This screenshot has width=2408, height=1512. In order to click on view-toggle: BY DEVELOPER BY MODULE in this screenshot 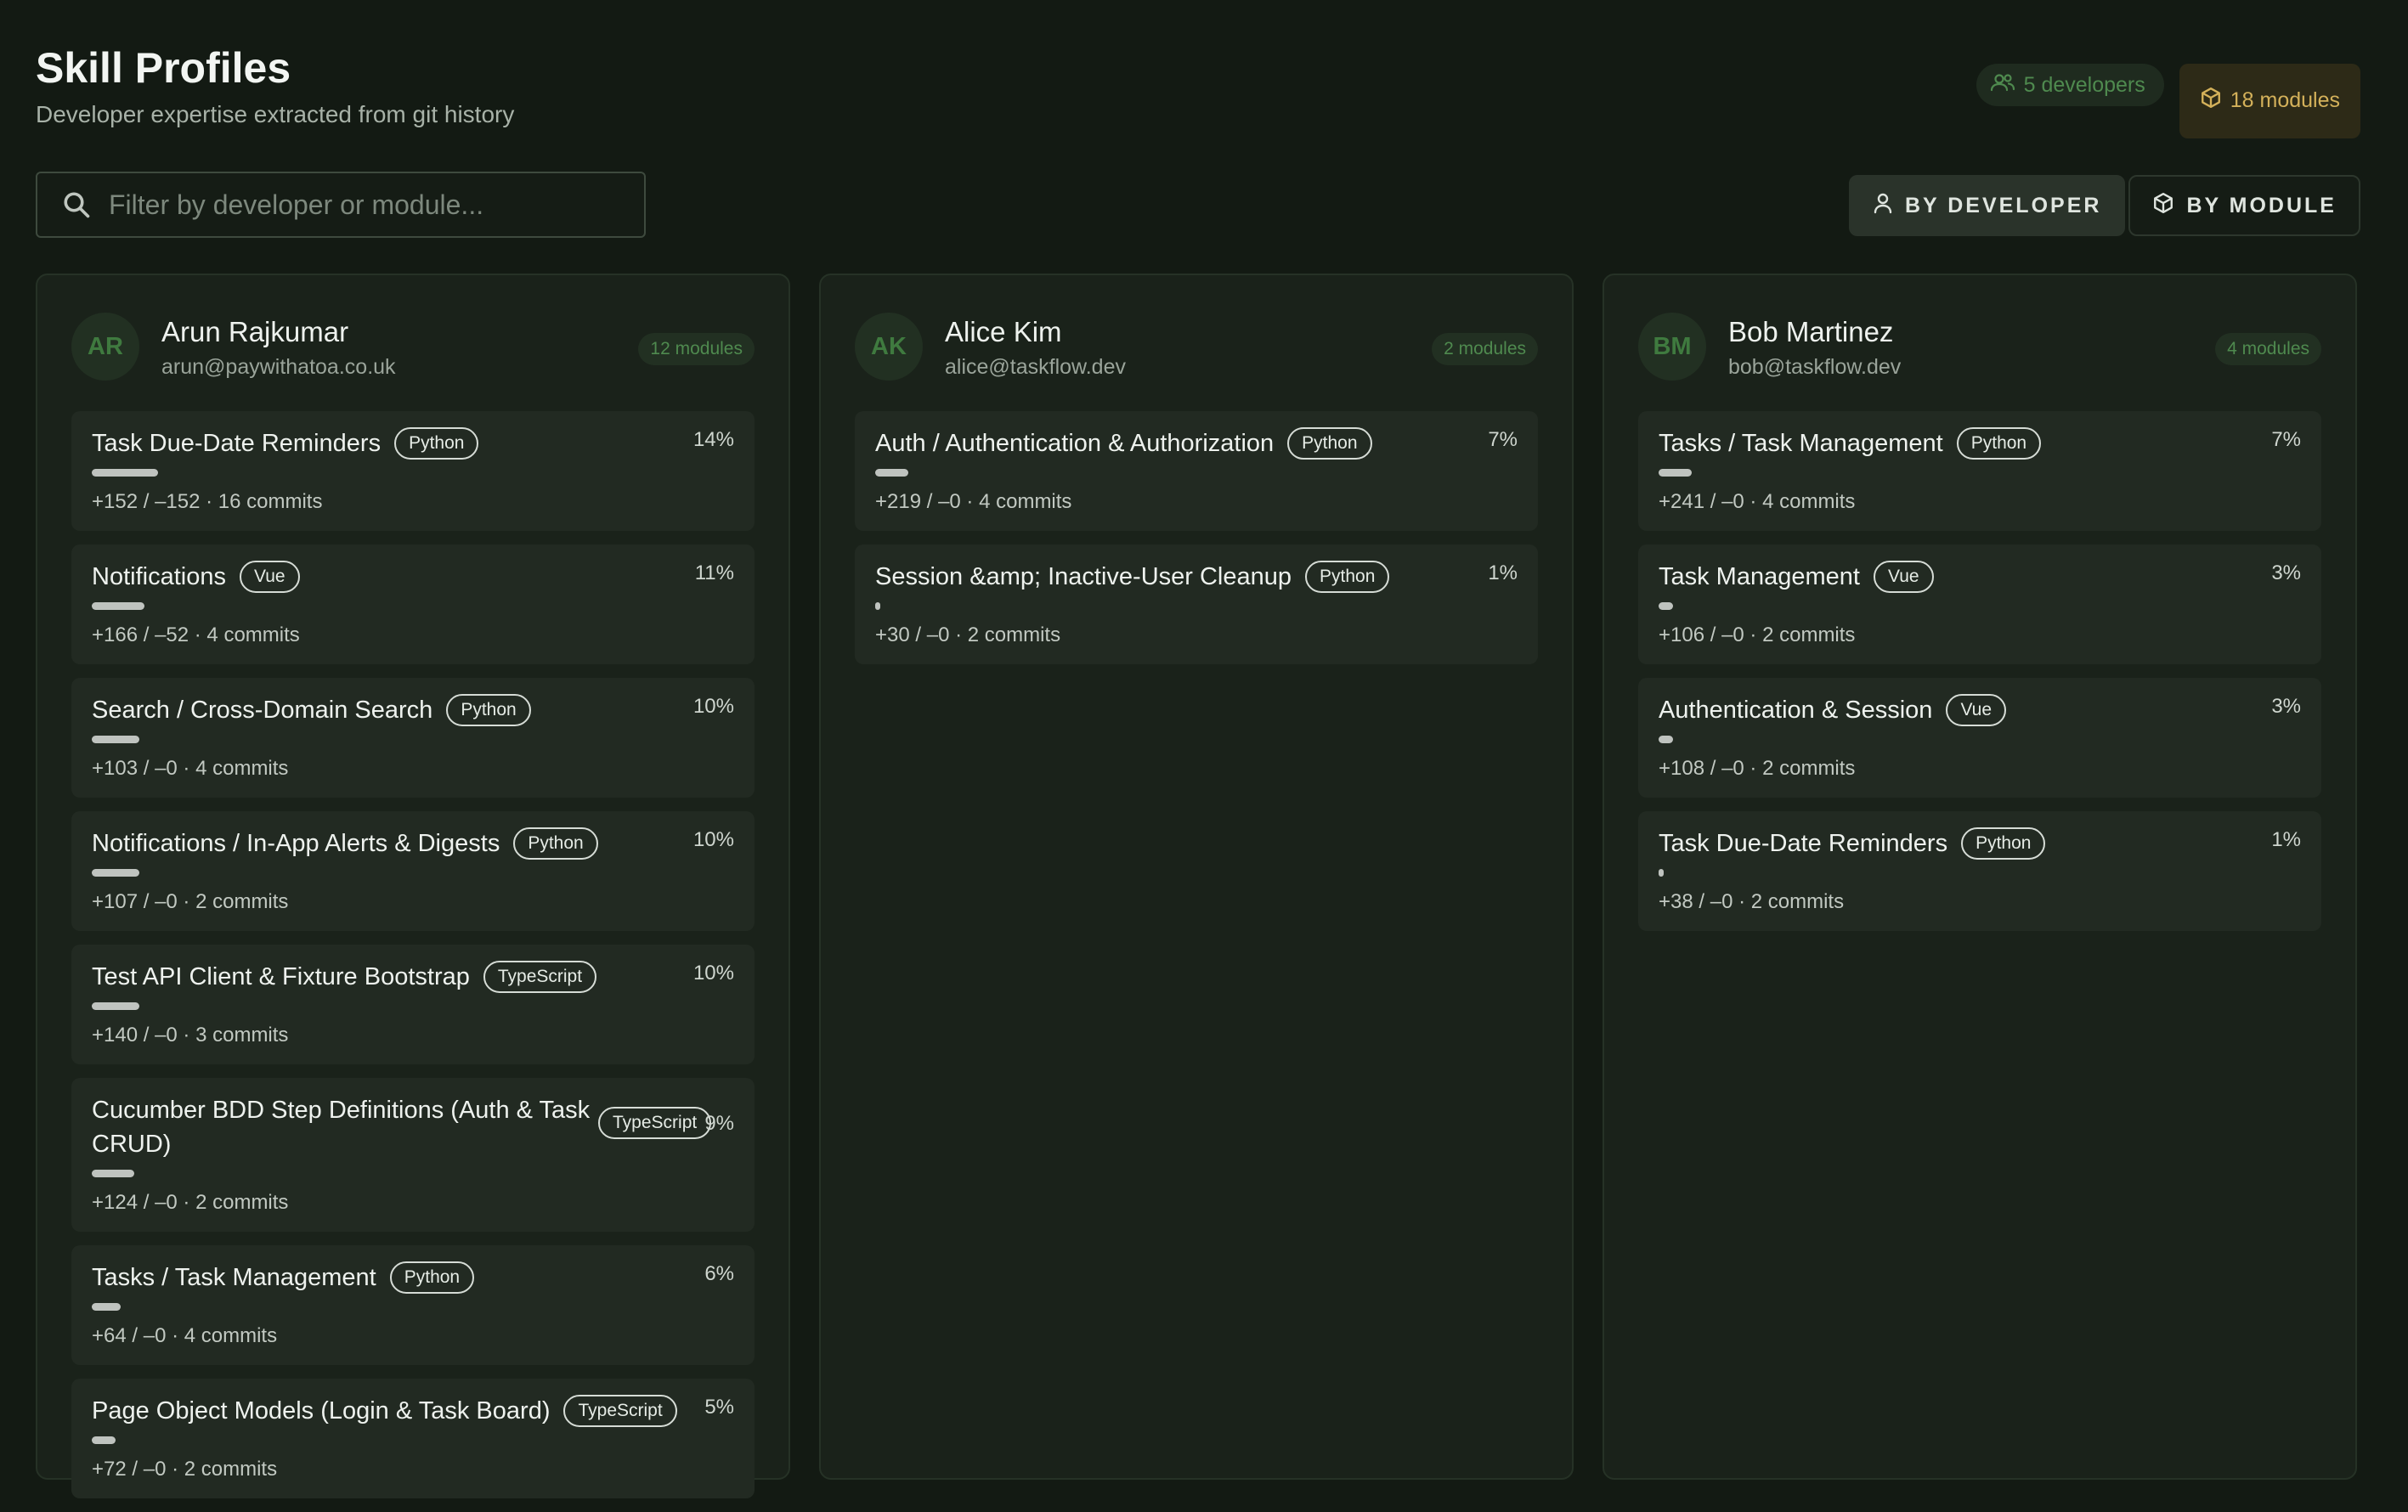, I will do `click(2104, 205)`.